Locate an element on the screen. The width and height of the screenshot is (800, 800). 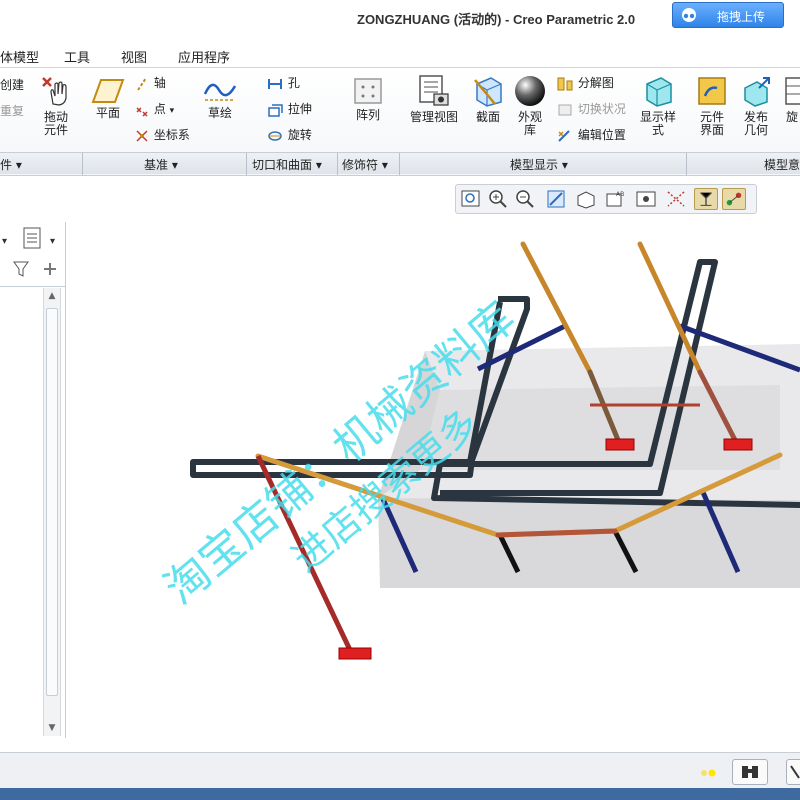
table-icon is located at coordinates (792, 91).